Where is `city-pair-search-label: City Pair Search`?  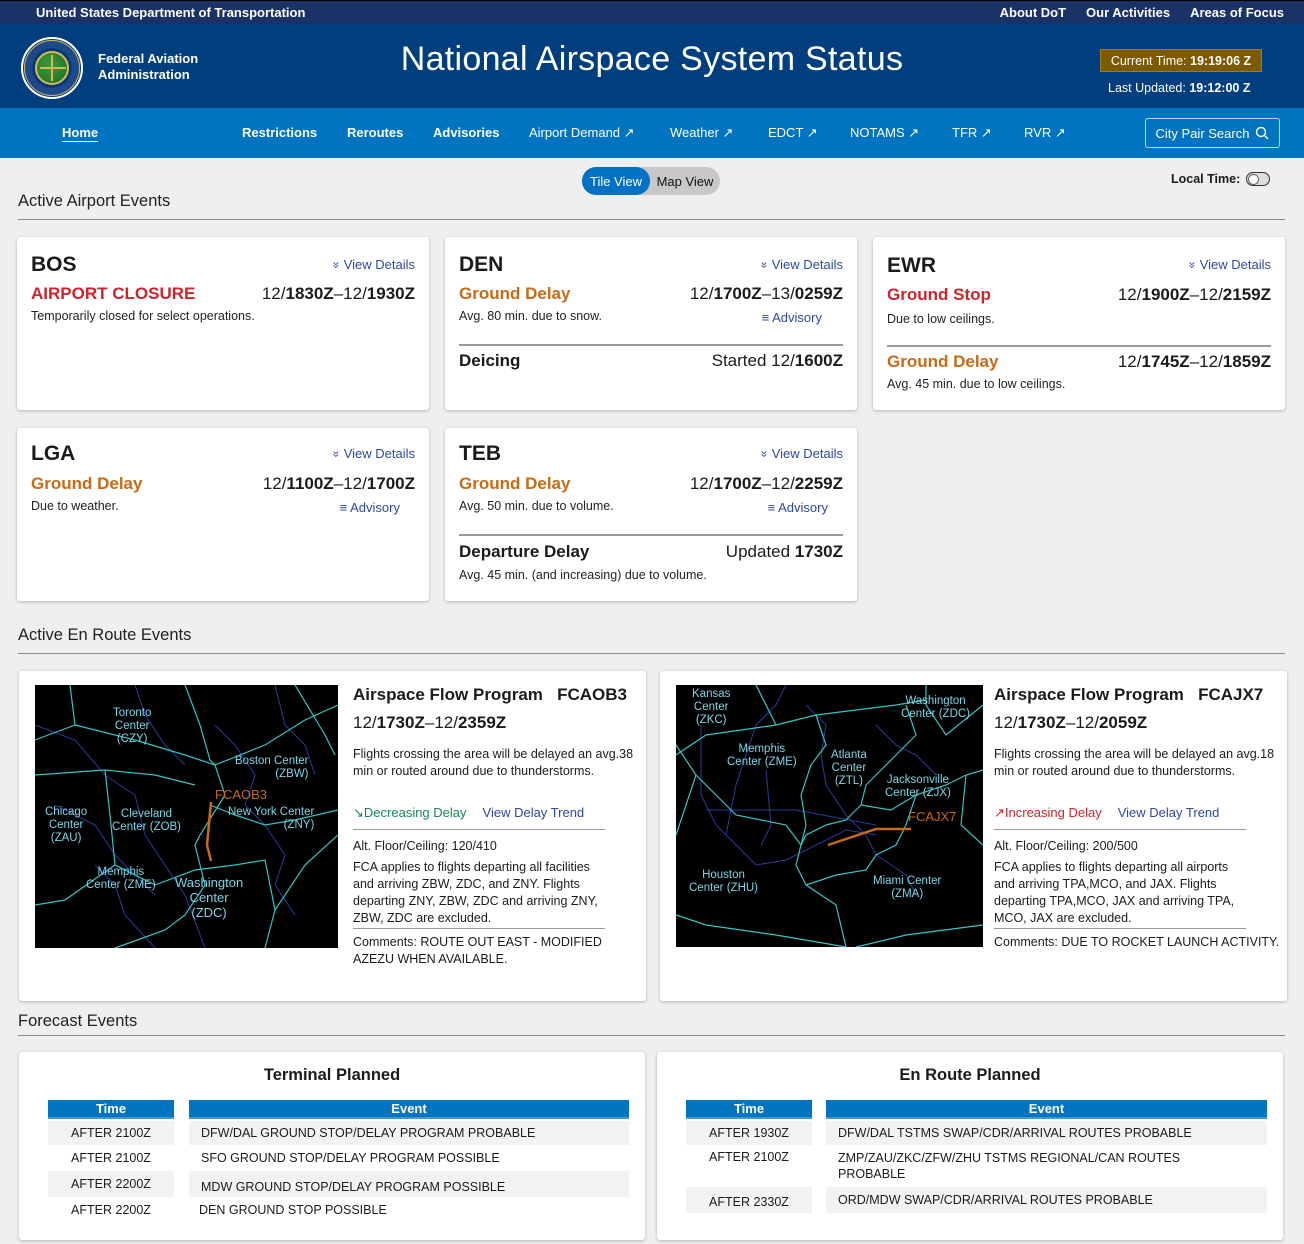 city-pair-search-label: City Pair Search is located at coordinates (1202, 133).